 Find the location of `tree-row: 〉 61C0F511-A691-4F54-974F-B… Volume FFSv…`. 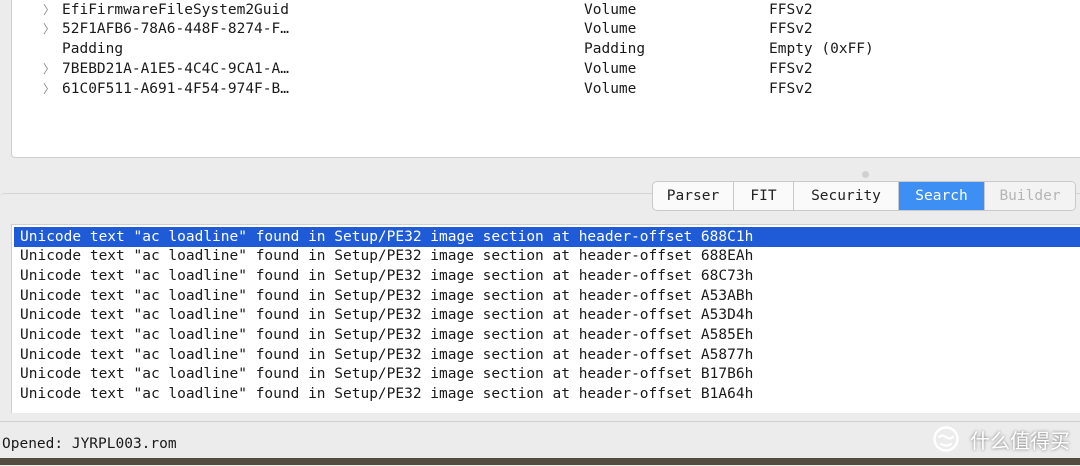

tree-row: 〉 61C0F511-A691-4F54-974F-B… Volume FFSv… is located at coordinates (546, 89).